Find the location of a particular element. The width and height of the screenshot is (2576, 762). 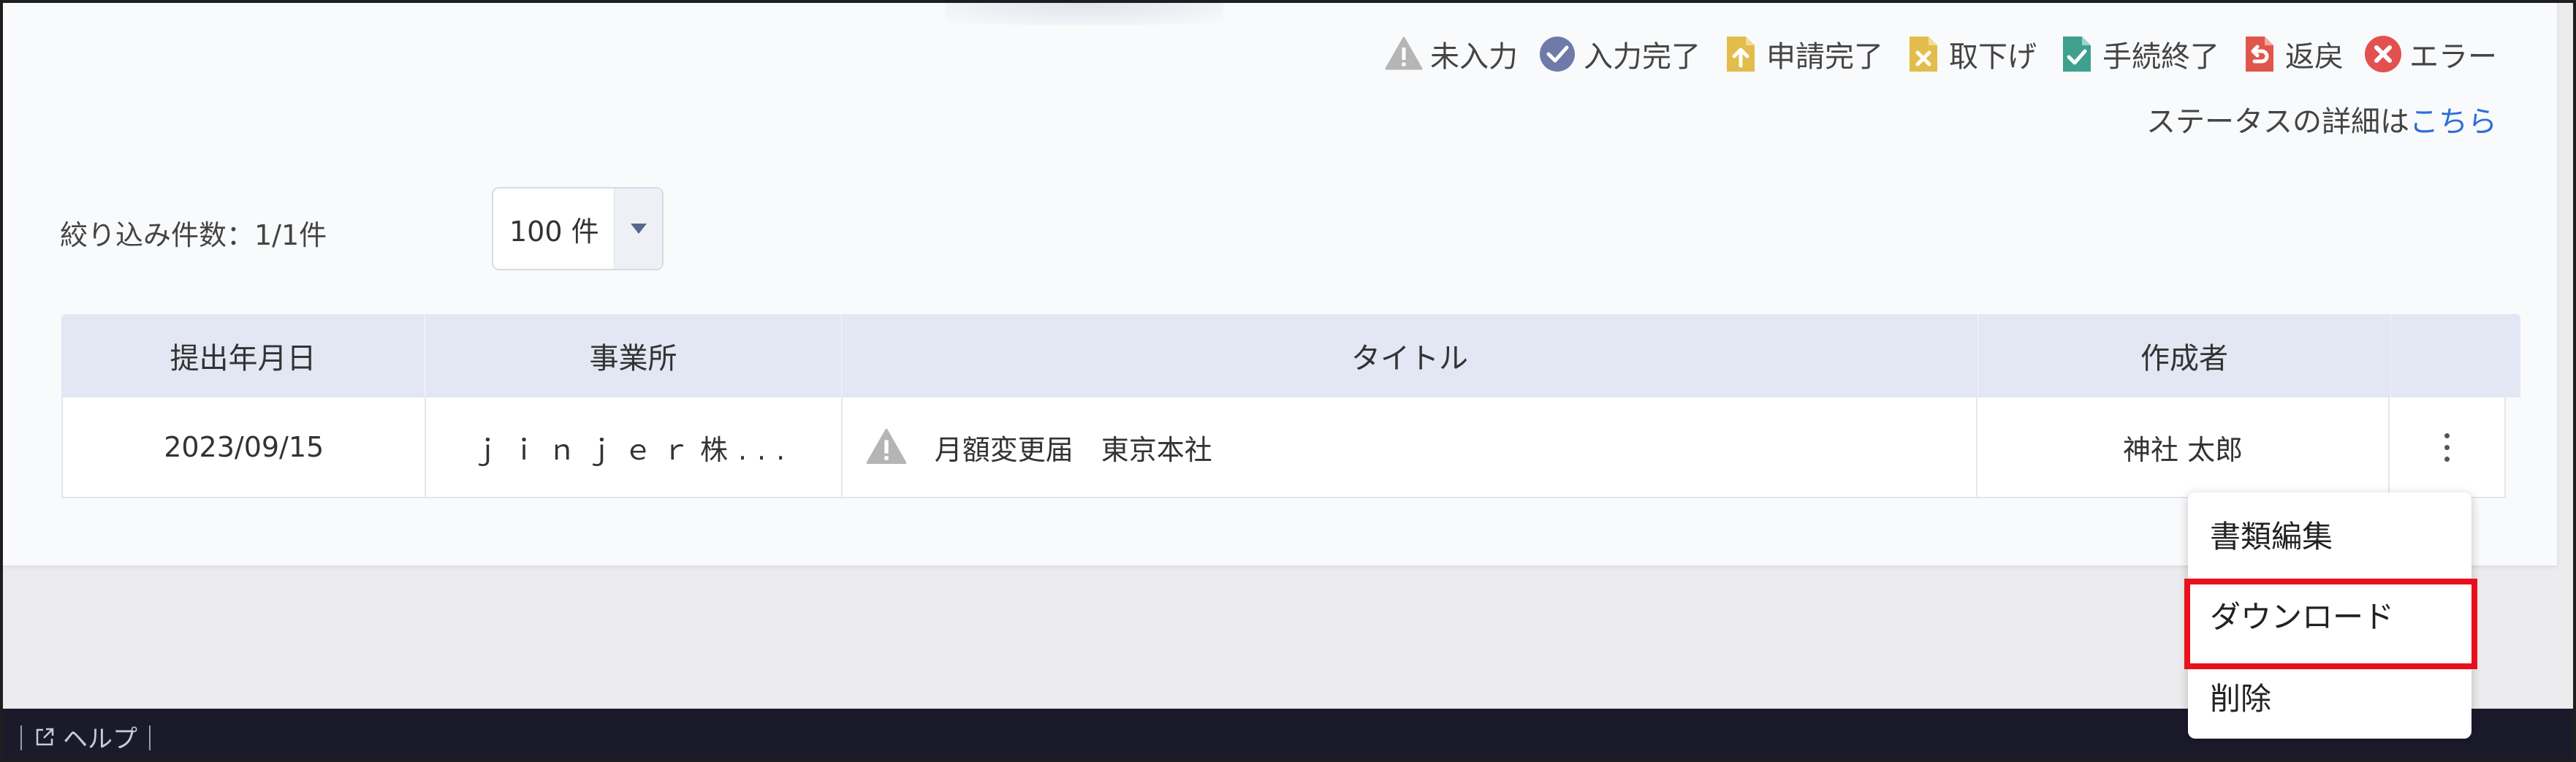

per-page-value: 100 件 is located at coordinates (554, 232).